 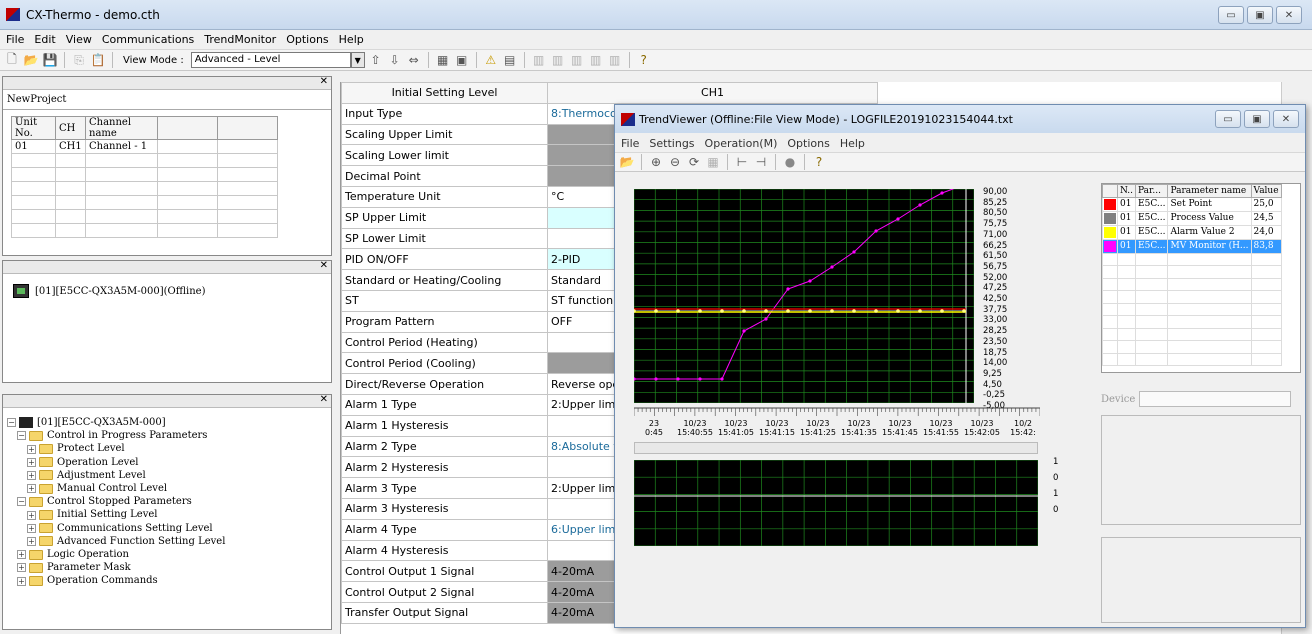 I want to click on parameter-value-cell: 25,0, so click(x=1266, y=204).